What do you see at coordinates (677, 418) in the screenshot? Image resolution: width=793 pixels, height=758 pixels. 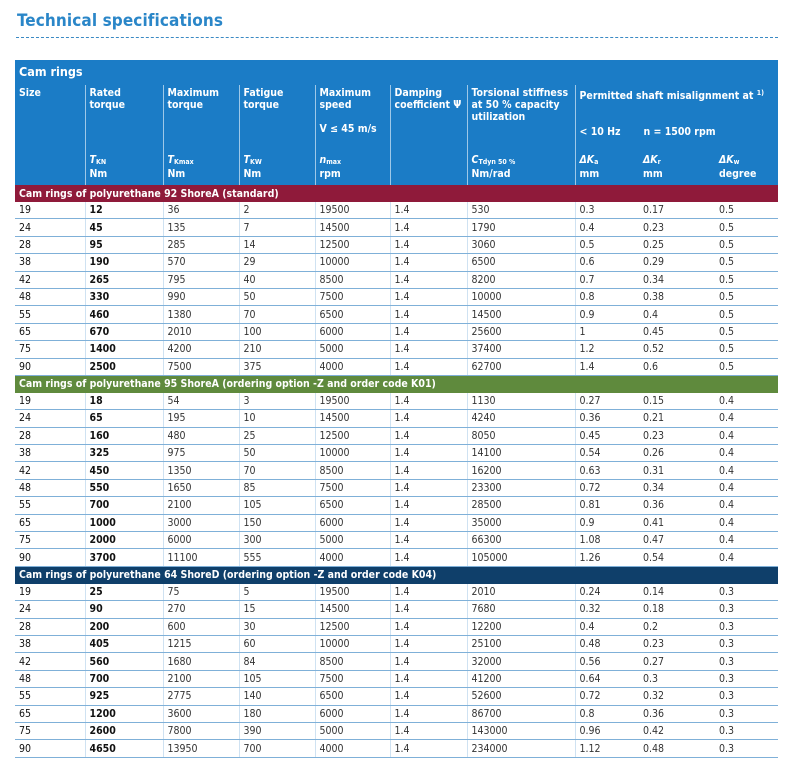 I see `table-cell: 0.21` at bounding box center [677, 418].